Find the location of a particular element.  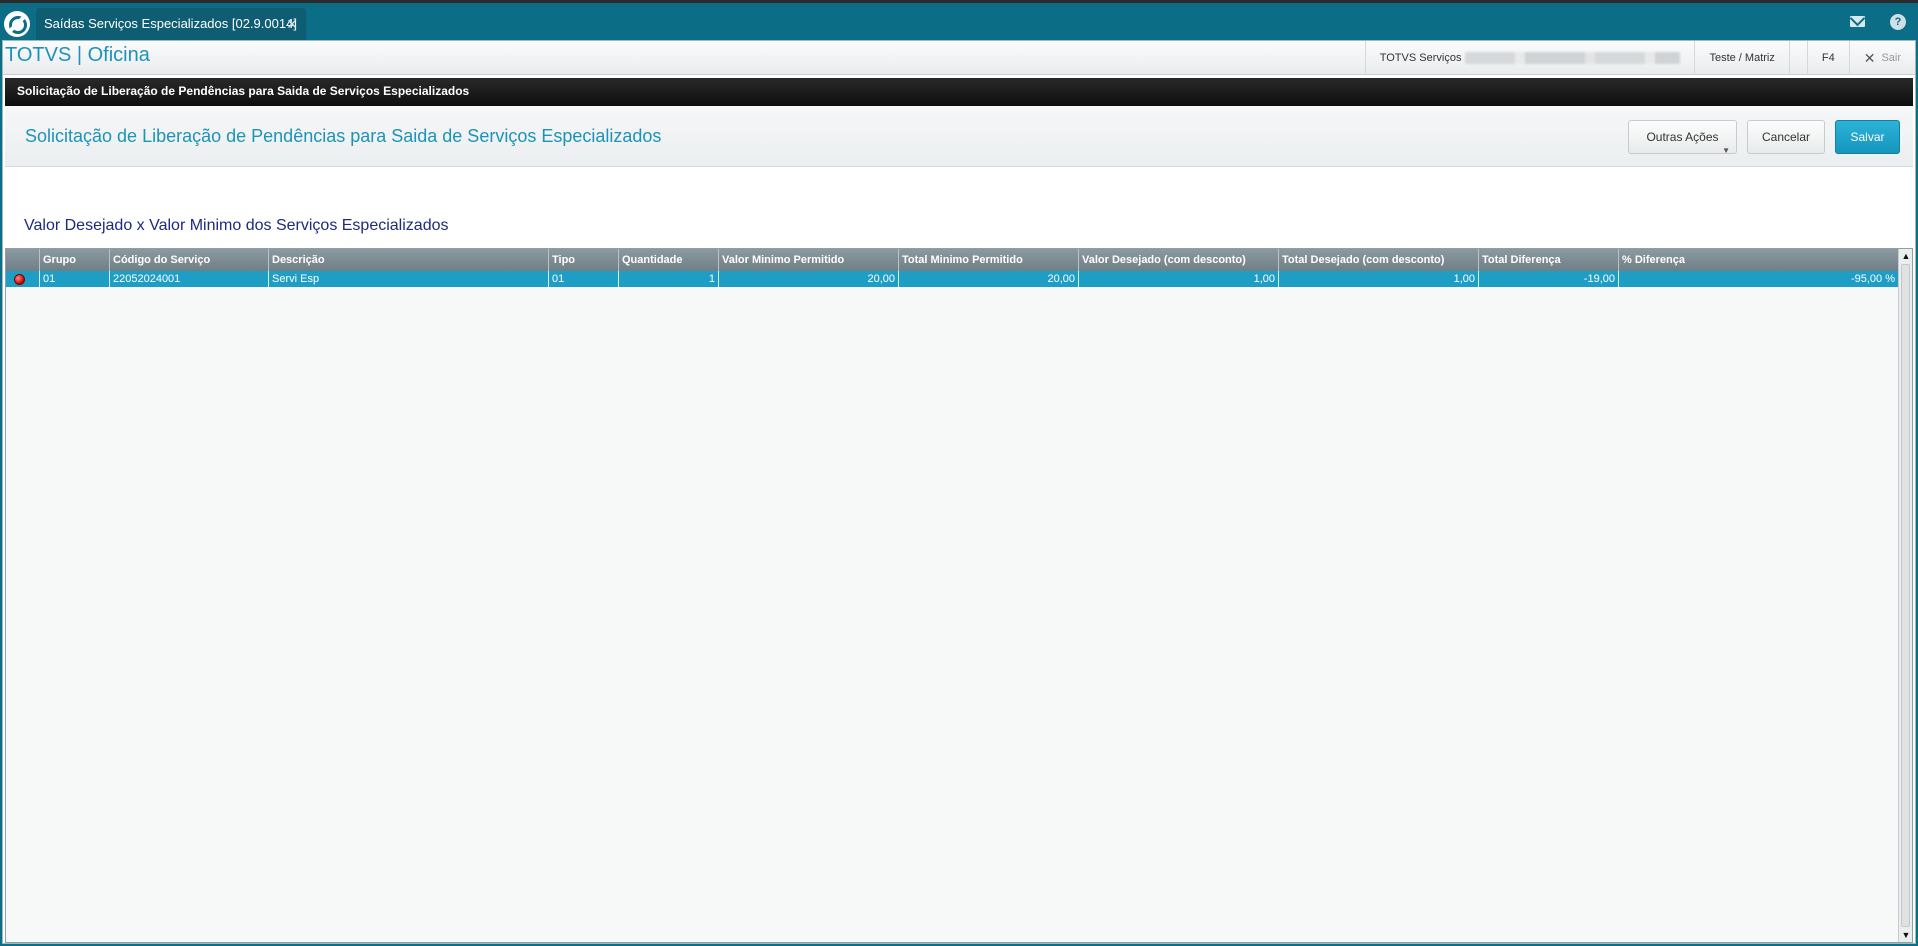

help-icon: ? is located at coordinates (1898, 22).